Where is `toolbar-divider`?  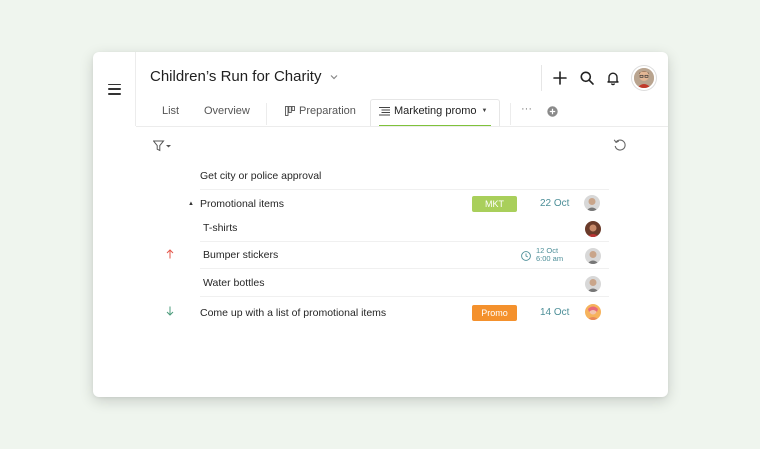
toolbar-divider is located at coordinates (541, 78).